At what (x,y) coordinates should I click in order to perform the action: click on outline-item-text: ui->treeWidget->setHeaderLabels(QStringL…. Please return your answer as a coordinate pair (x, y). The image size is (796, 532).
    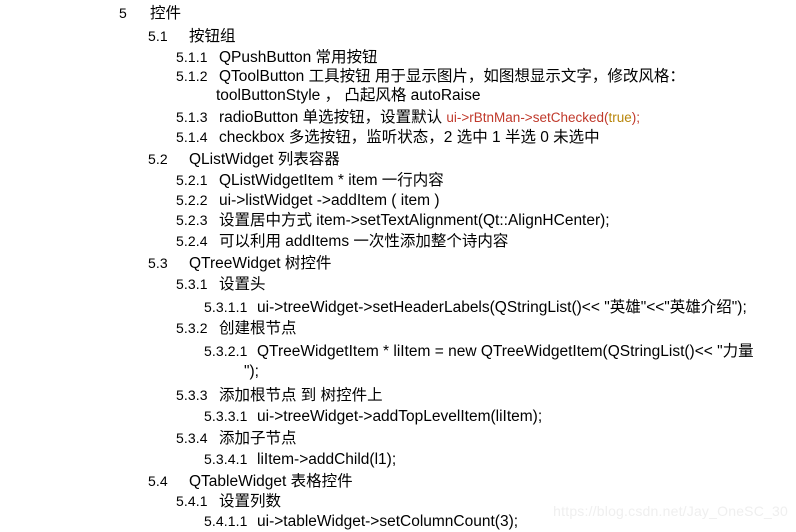
    Looking at the image, I should click on (502, 307).